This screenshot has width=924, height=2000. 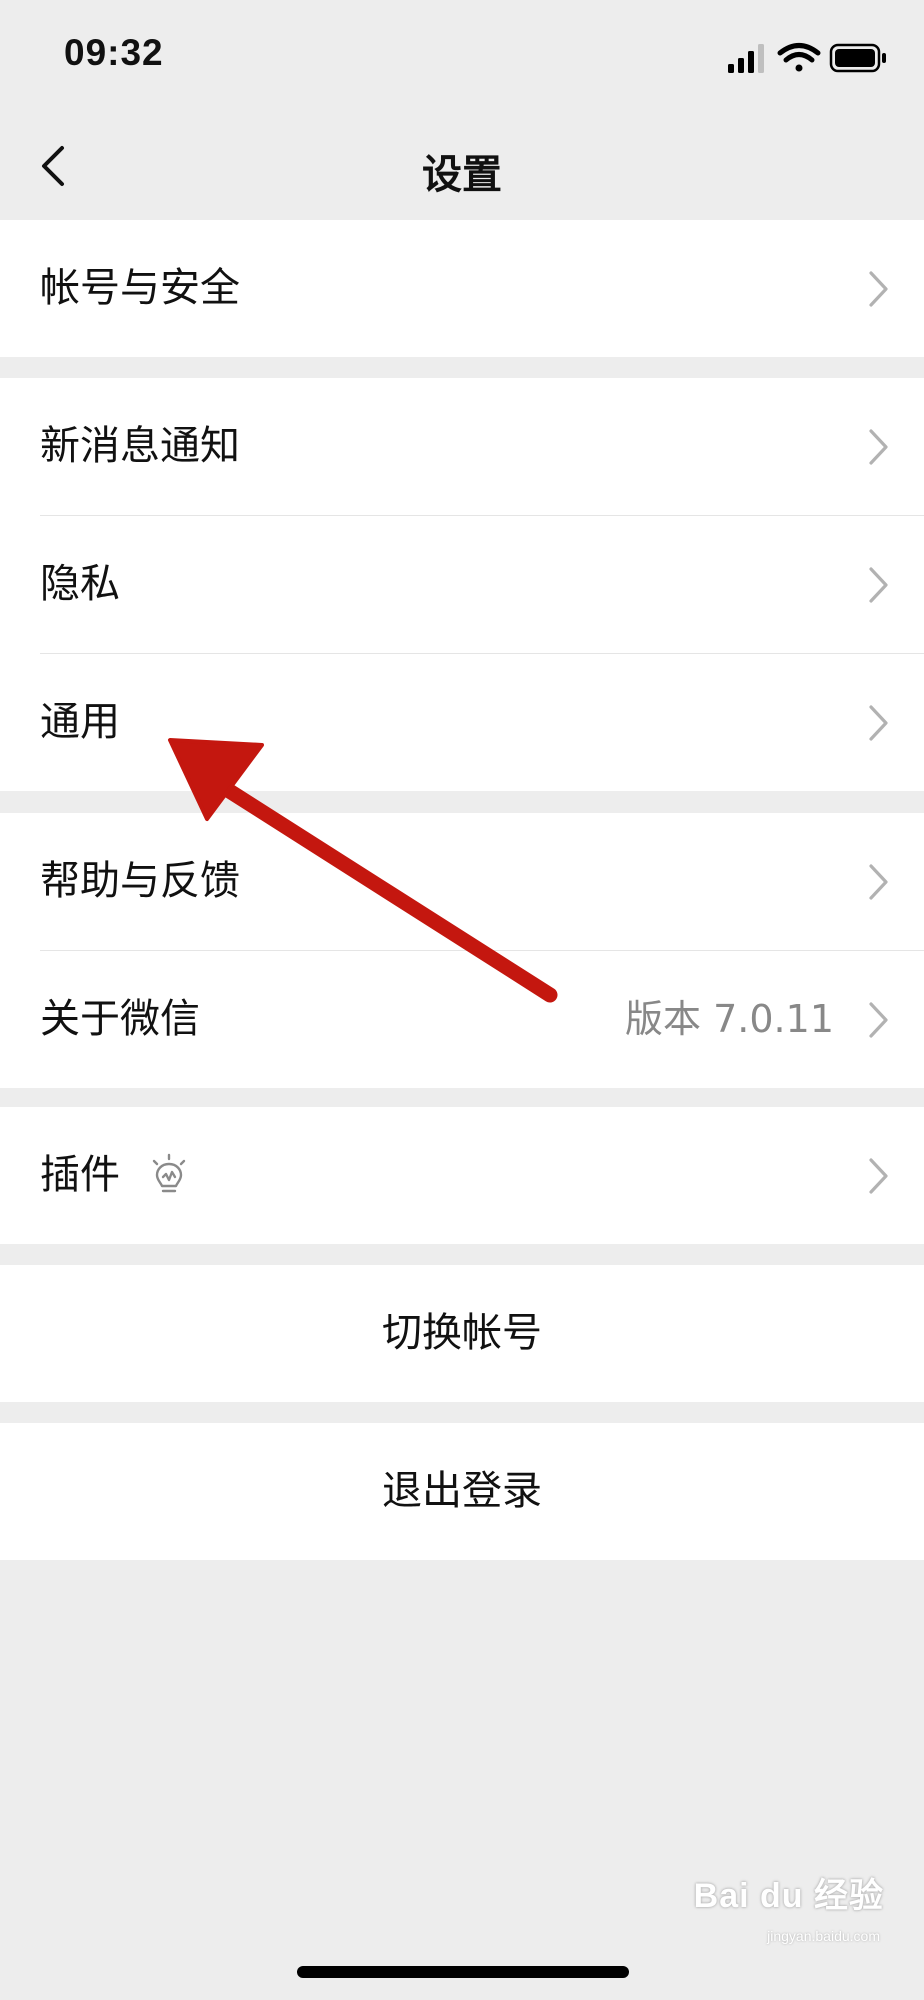 I want to click on nav-bar: 设置, so click(x=462, y=165).